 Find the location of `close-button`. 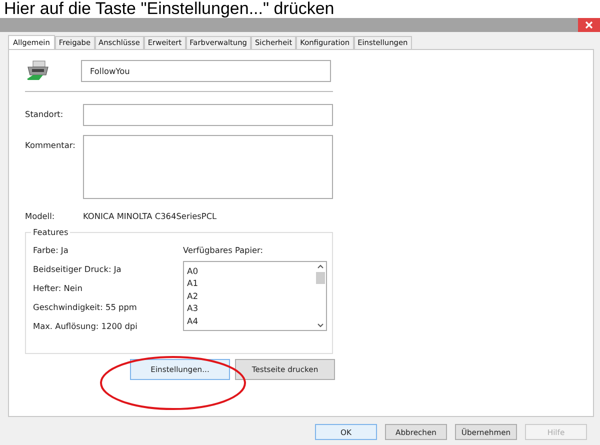

close-button is located at coordinates (589, 25).